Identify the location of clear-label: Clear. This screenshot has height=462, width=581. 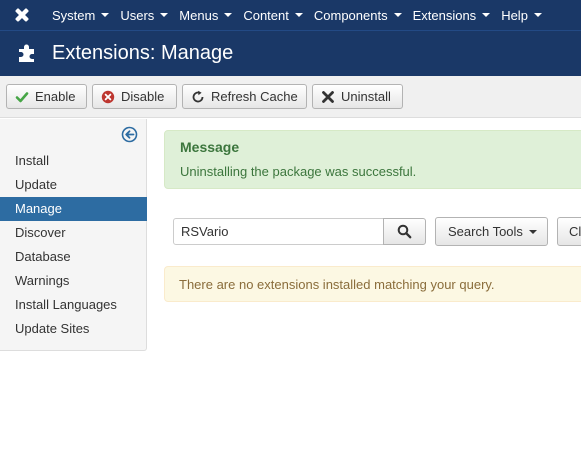
(575, 231).